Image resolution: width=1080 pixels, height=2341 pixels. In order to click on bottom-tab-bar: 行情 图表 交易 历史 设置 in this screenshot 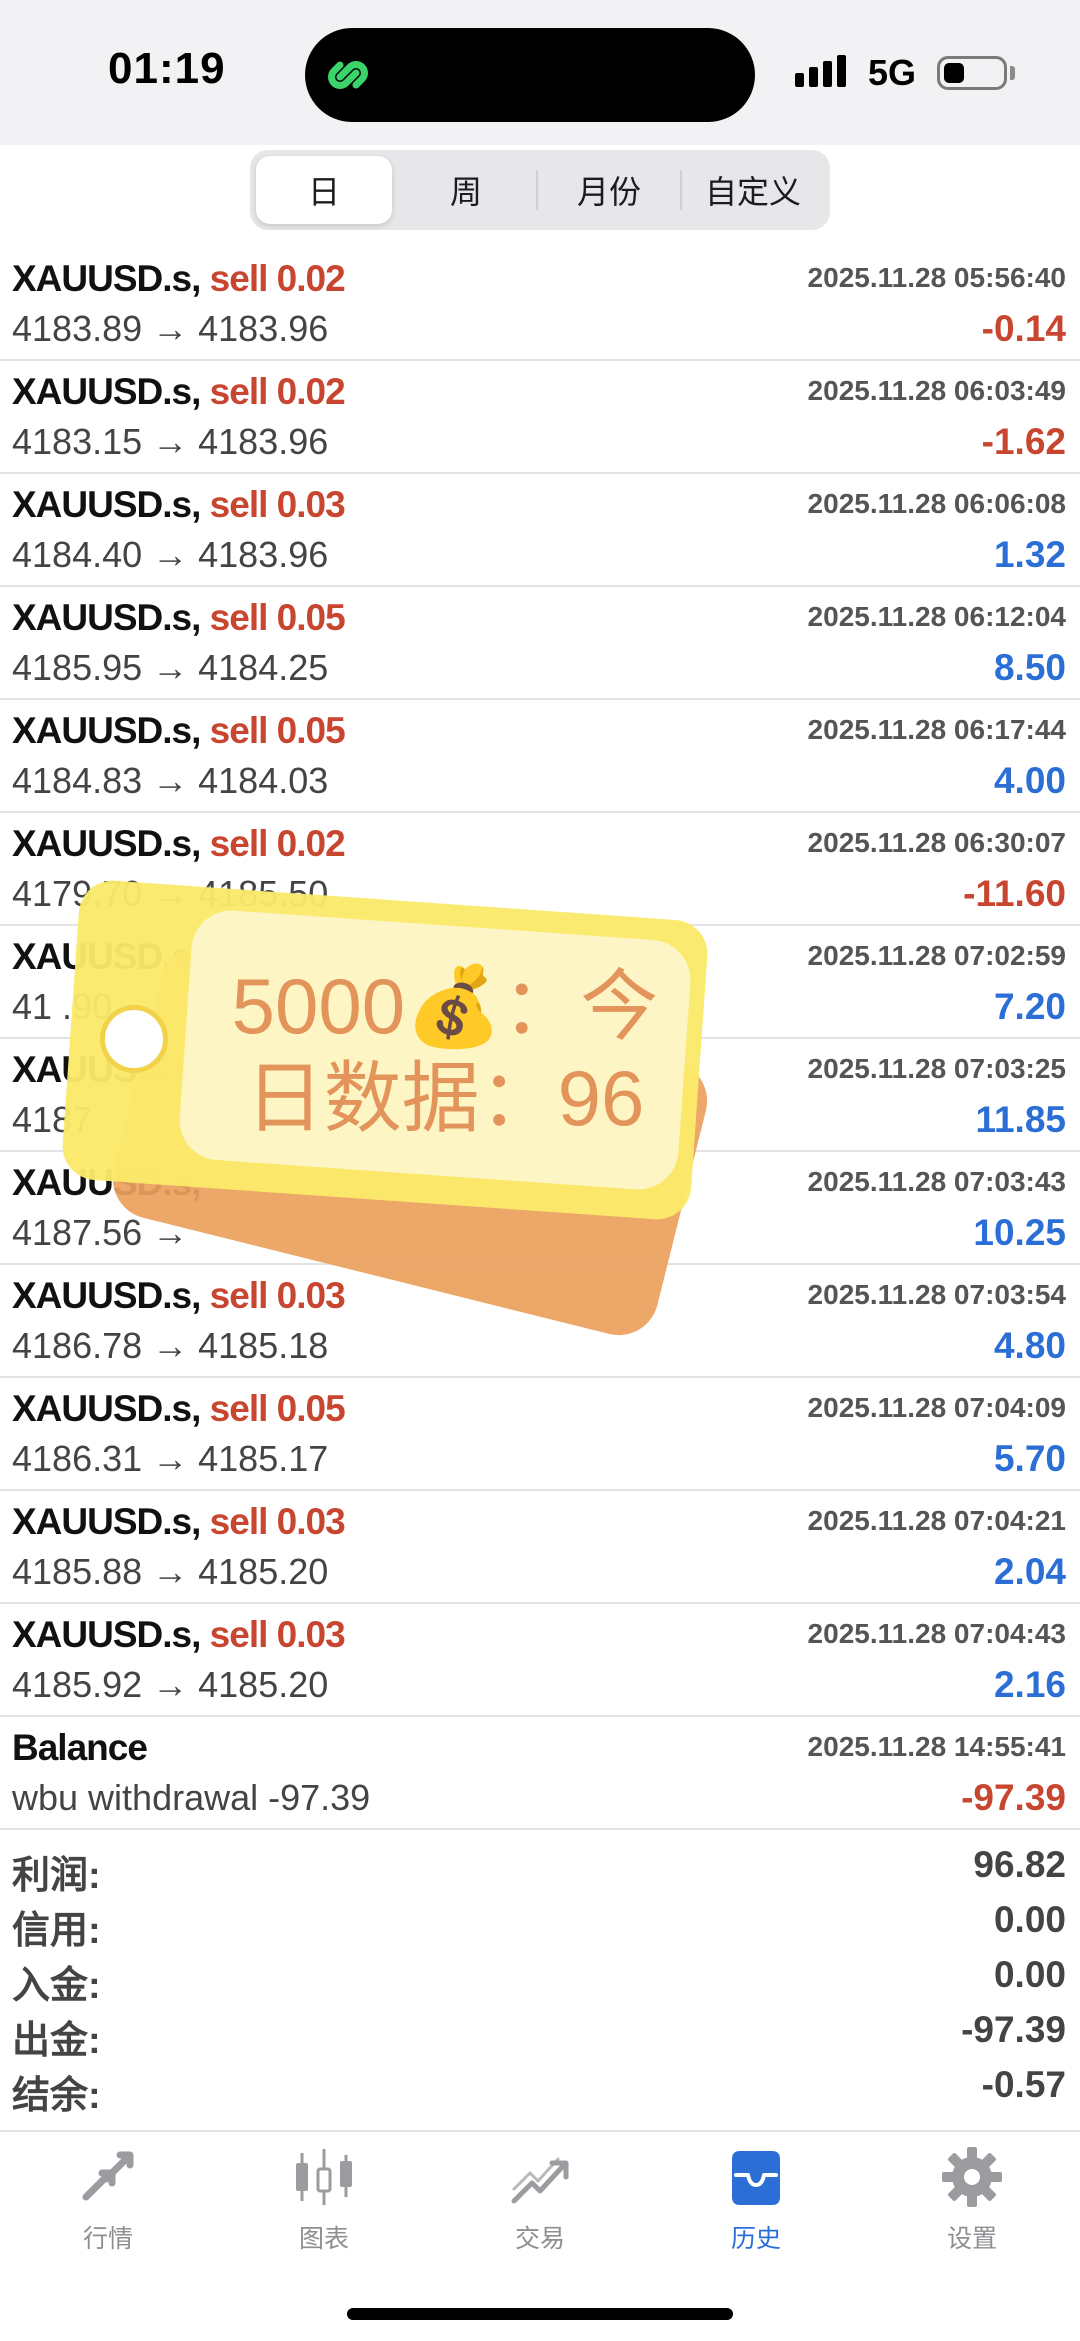, I will do `click(540, 2197)`.